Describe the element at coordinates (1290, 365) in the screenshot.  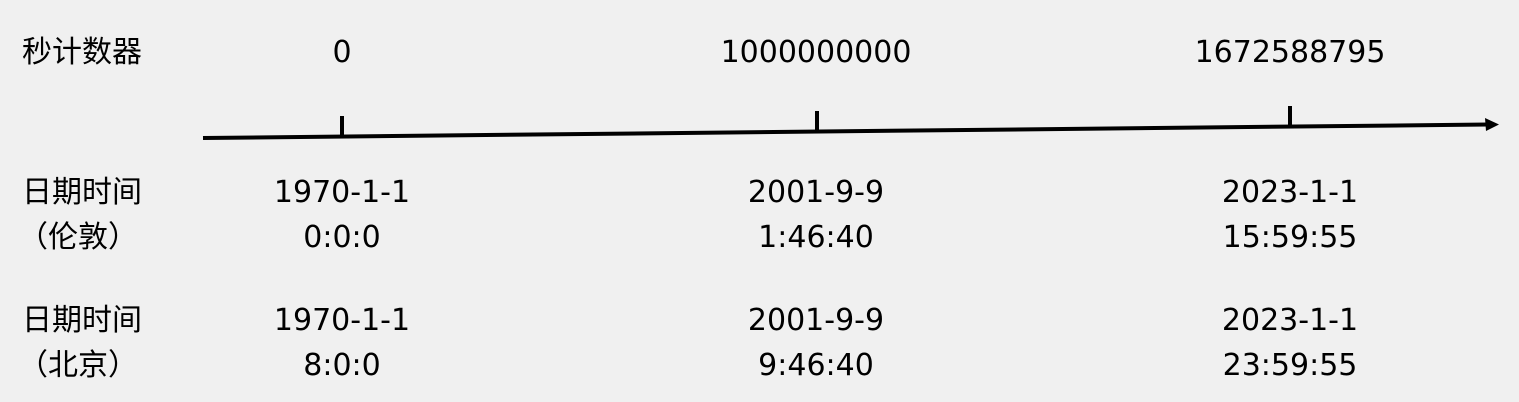
I see `beijing-time: 23:59:55` at that location.